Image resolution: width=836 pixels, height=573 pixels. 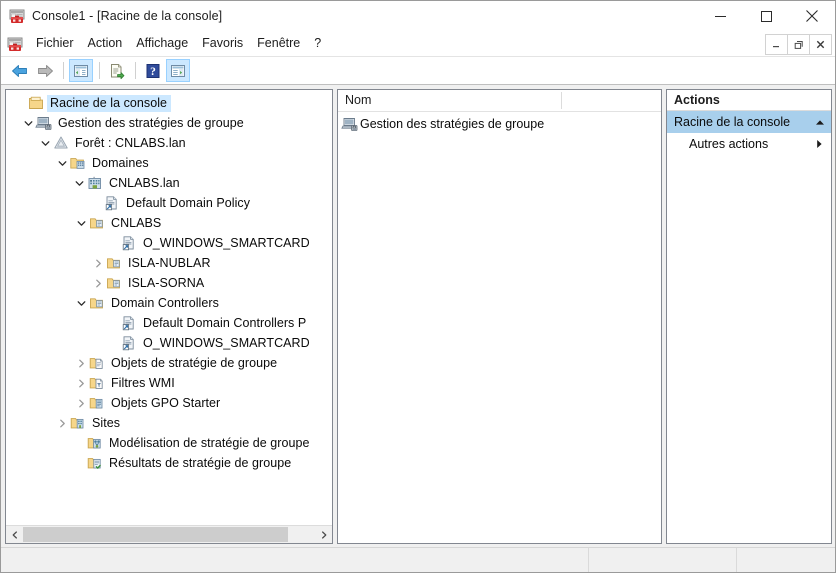 I want to click on mdi-restore-button, so click(x=798, y=44).